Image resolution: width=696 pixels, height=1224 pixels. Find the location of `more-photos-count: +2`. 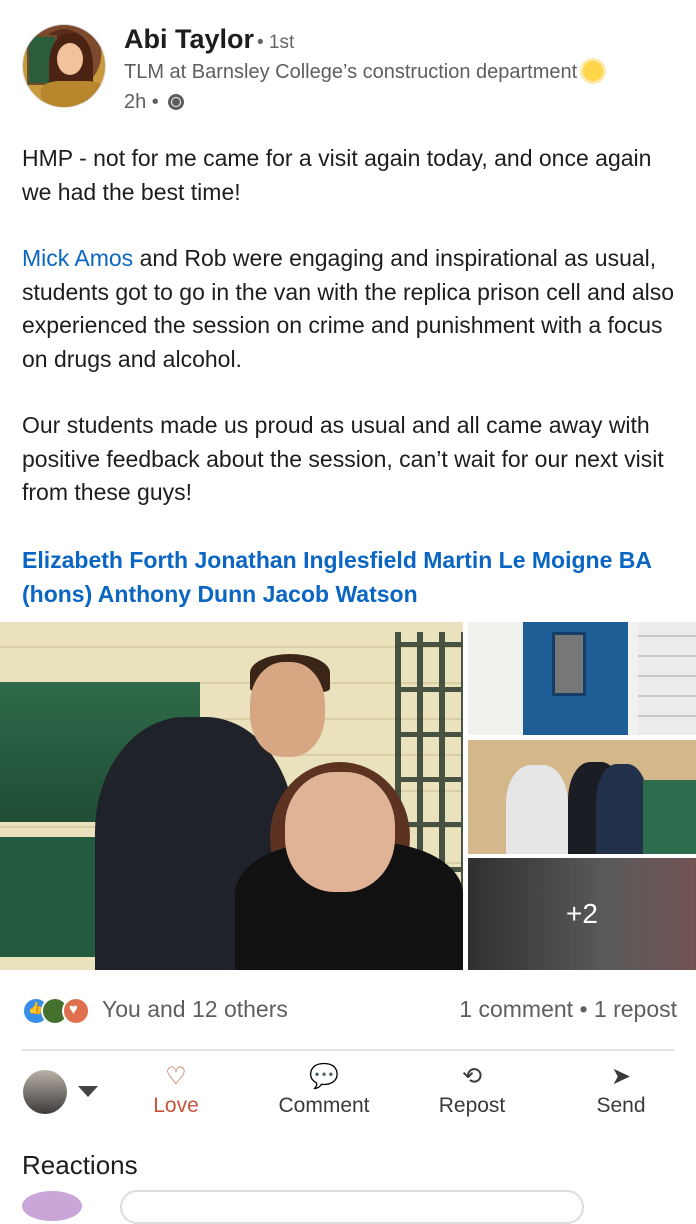

more-photos-count: +2 is located at coordinates (582, 914).